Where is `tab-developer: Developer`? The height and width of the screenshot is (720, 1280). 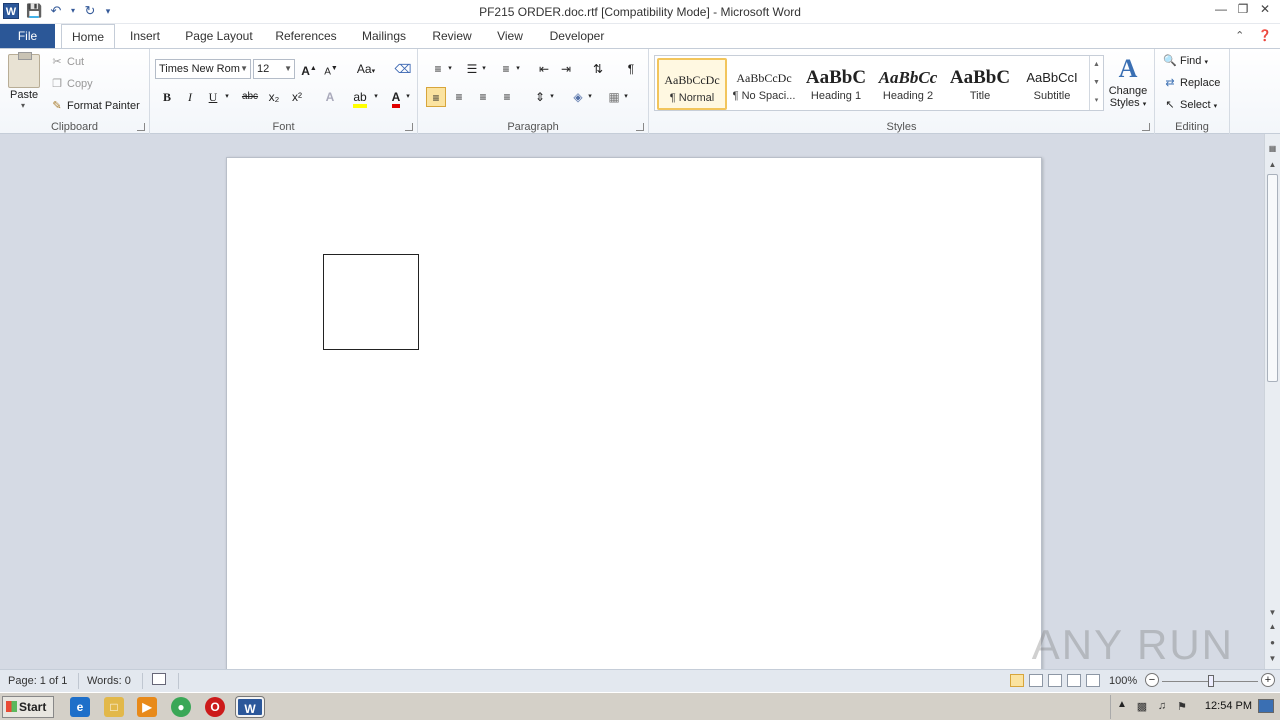
tab-developer: Developer is located at coordinates (577, 36).